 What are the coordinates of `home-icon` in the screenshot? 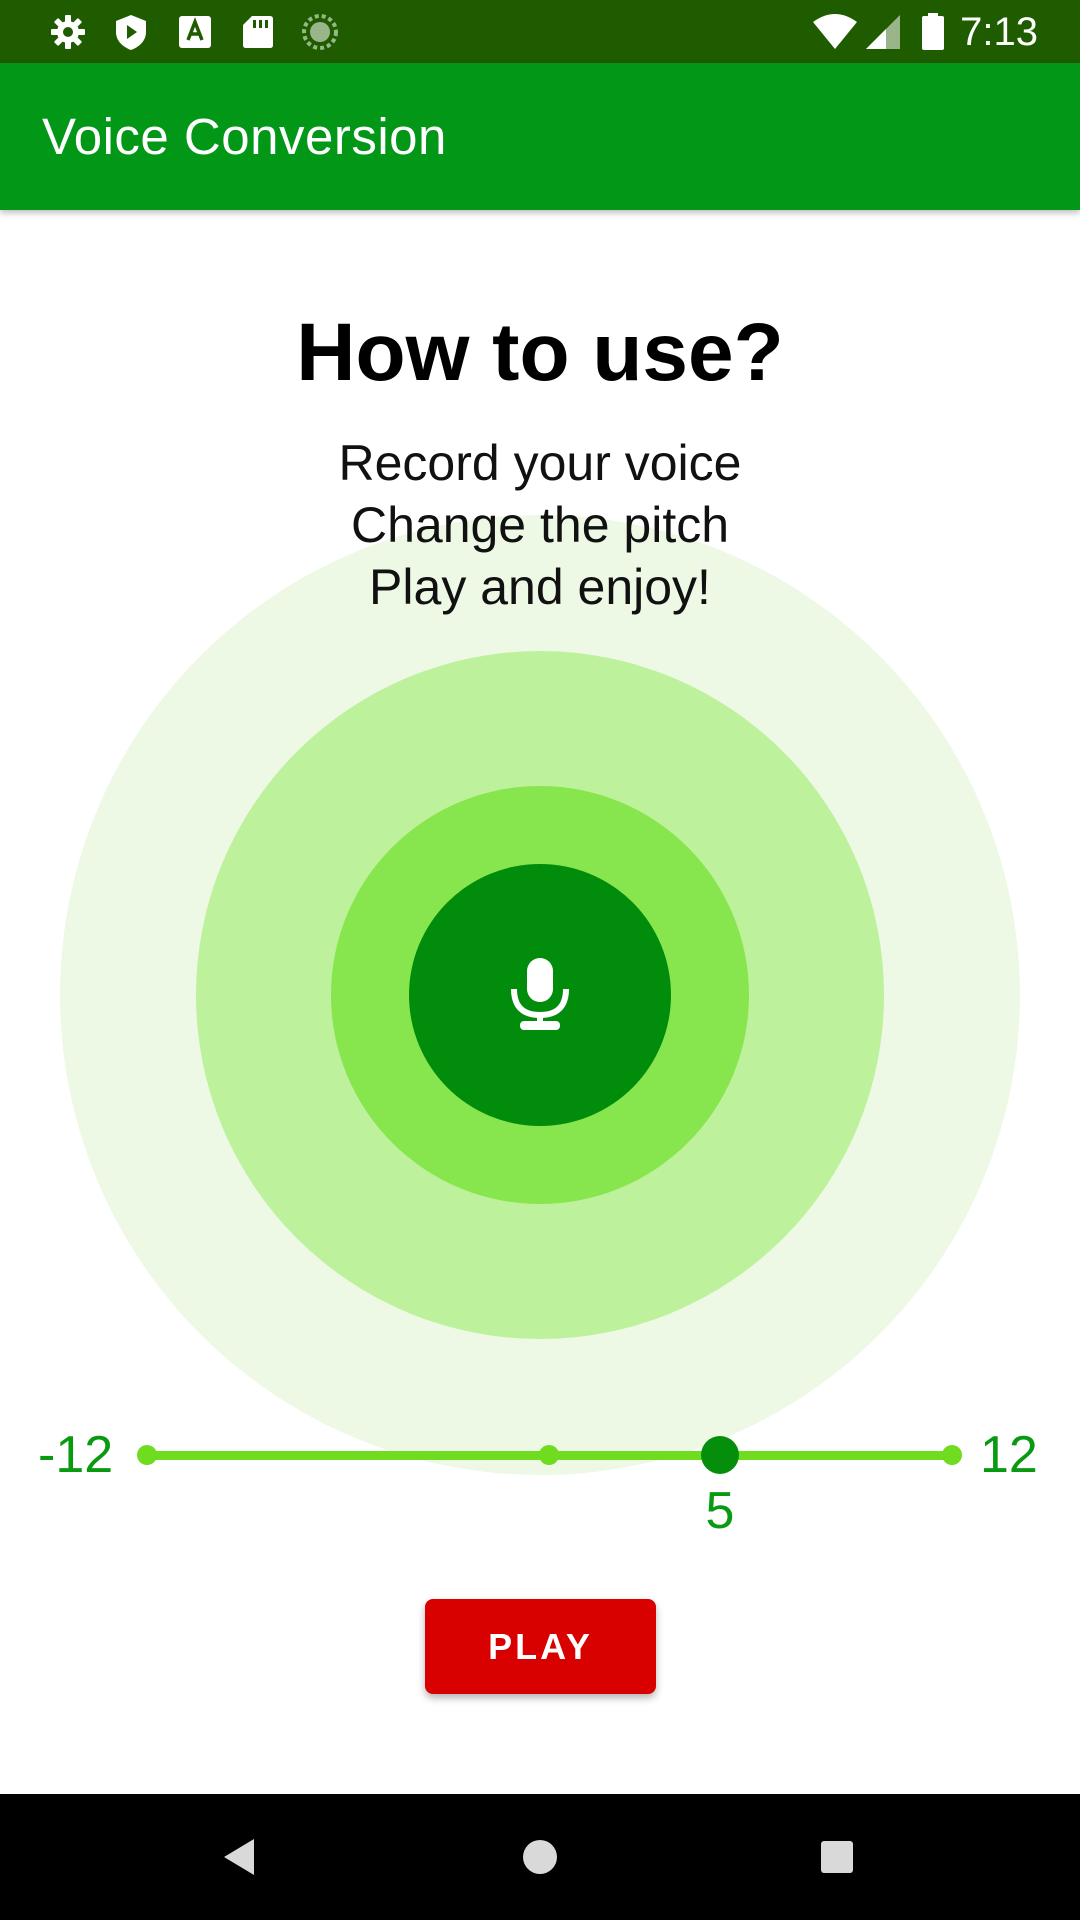 It's located at (540, 1857).